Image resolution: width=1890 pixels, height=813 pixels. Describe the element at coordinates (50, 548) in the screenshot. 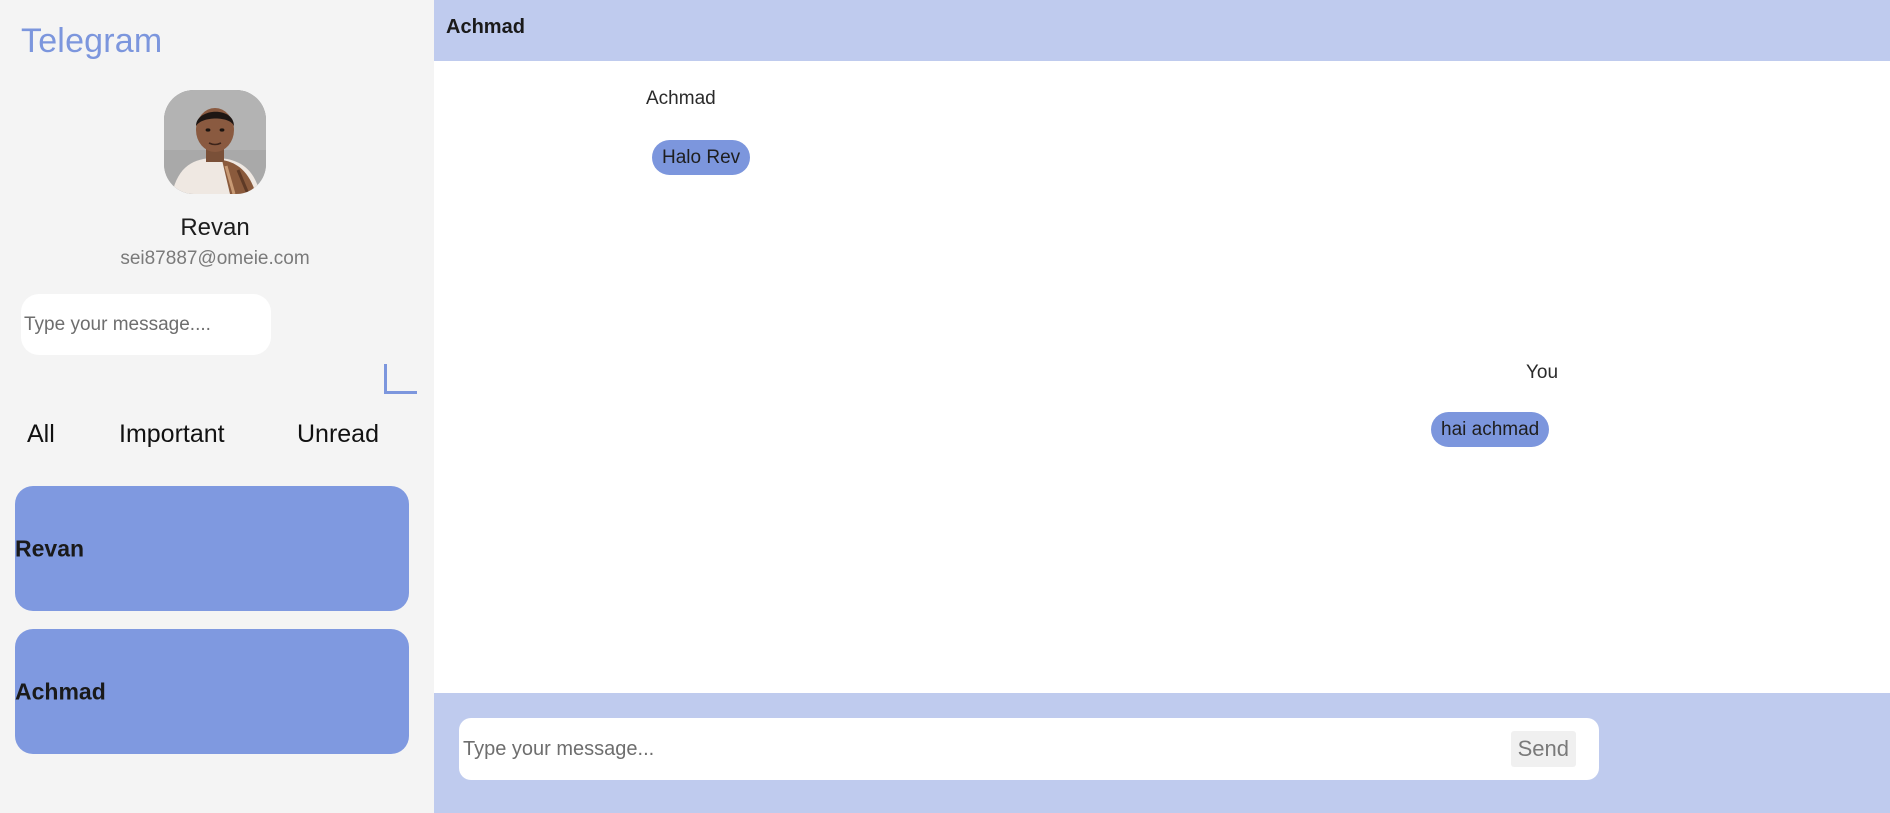

I see `chat-item-name: Revan` at that location.